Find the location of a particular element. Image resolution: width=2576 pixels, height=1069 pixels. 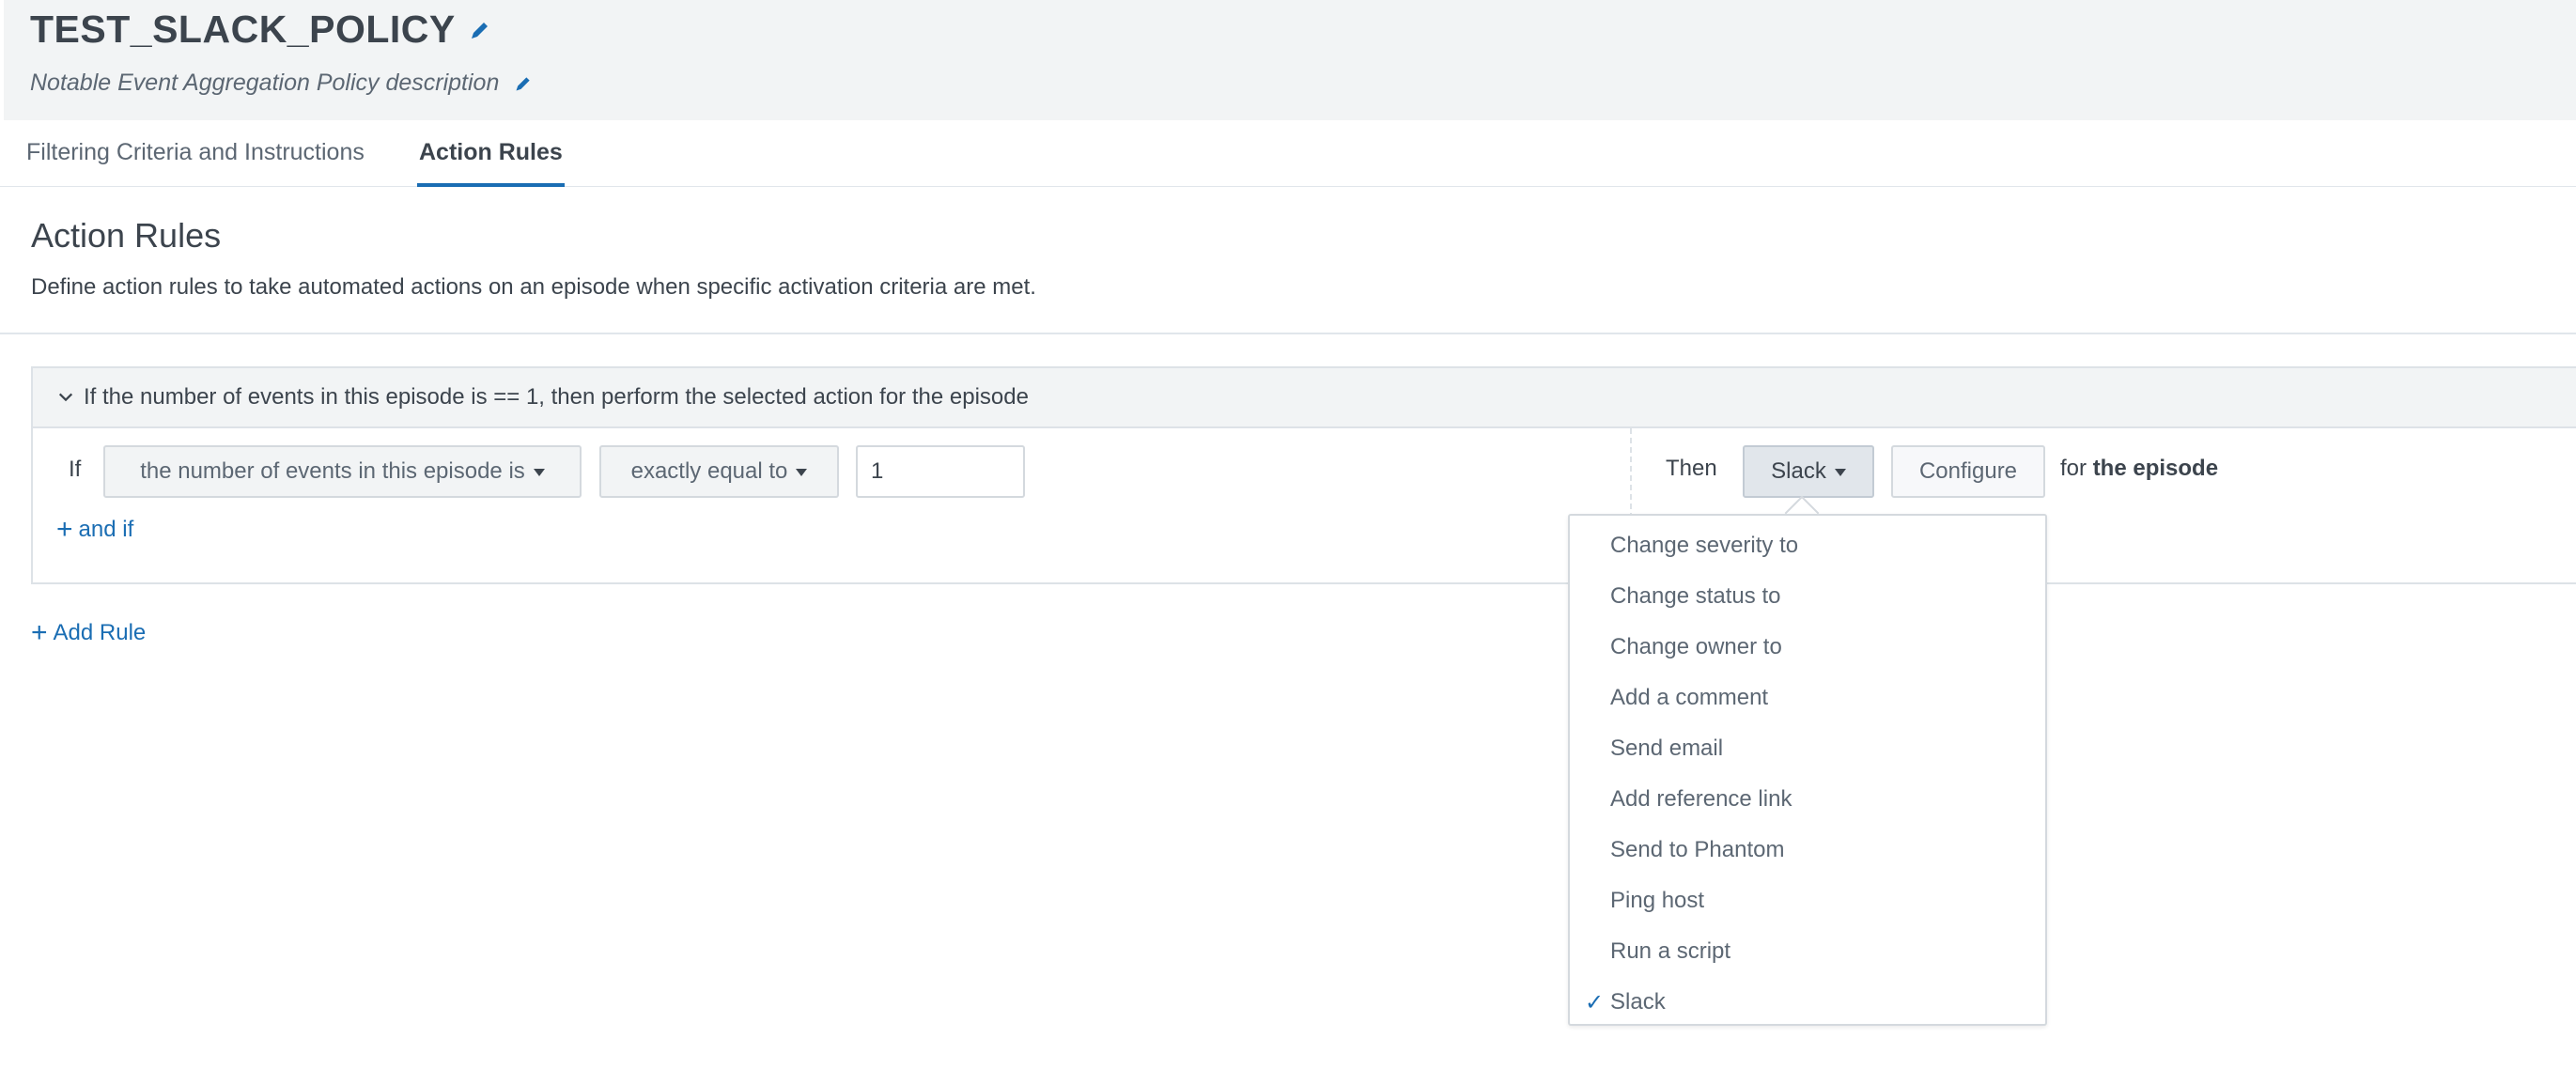

condition-operator-value: exactly equal to is located at coordinates (709, 471).